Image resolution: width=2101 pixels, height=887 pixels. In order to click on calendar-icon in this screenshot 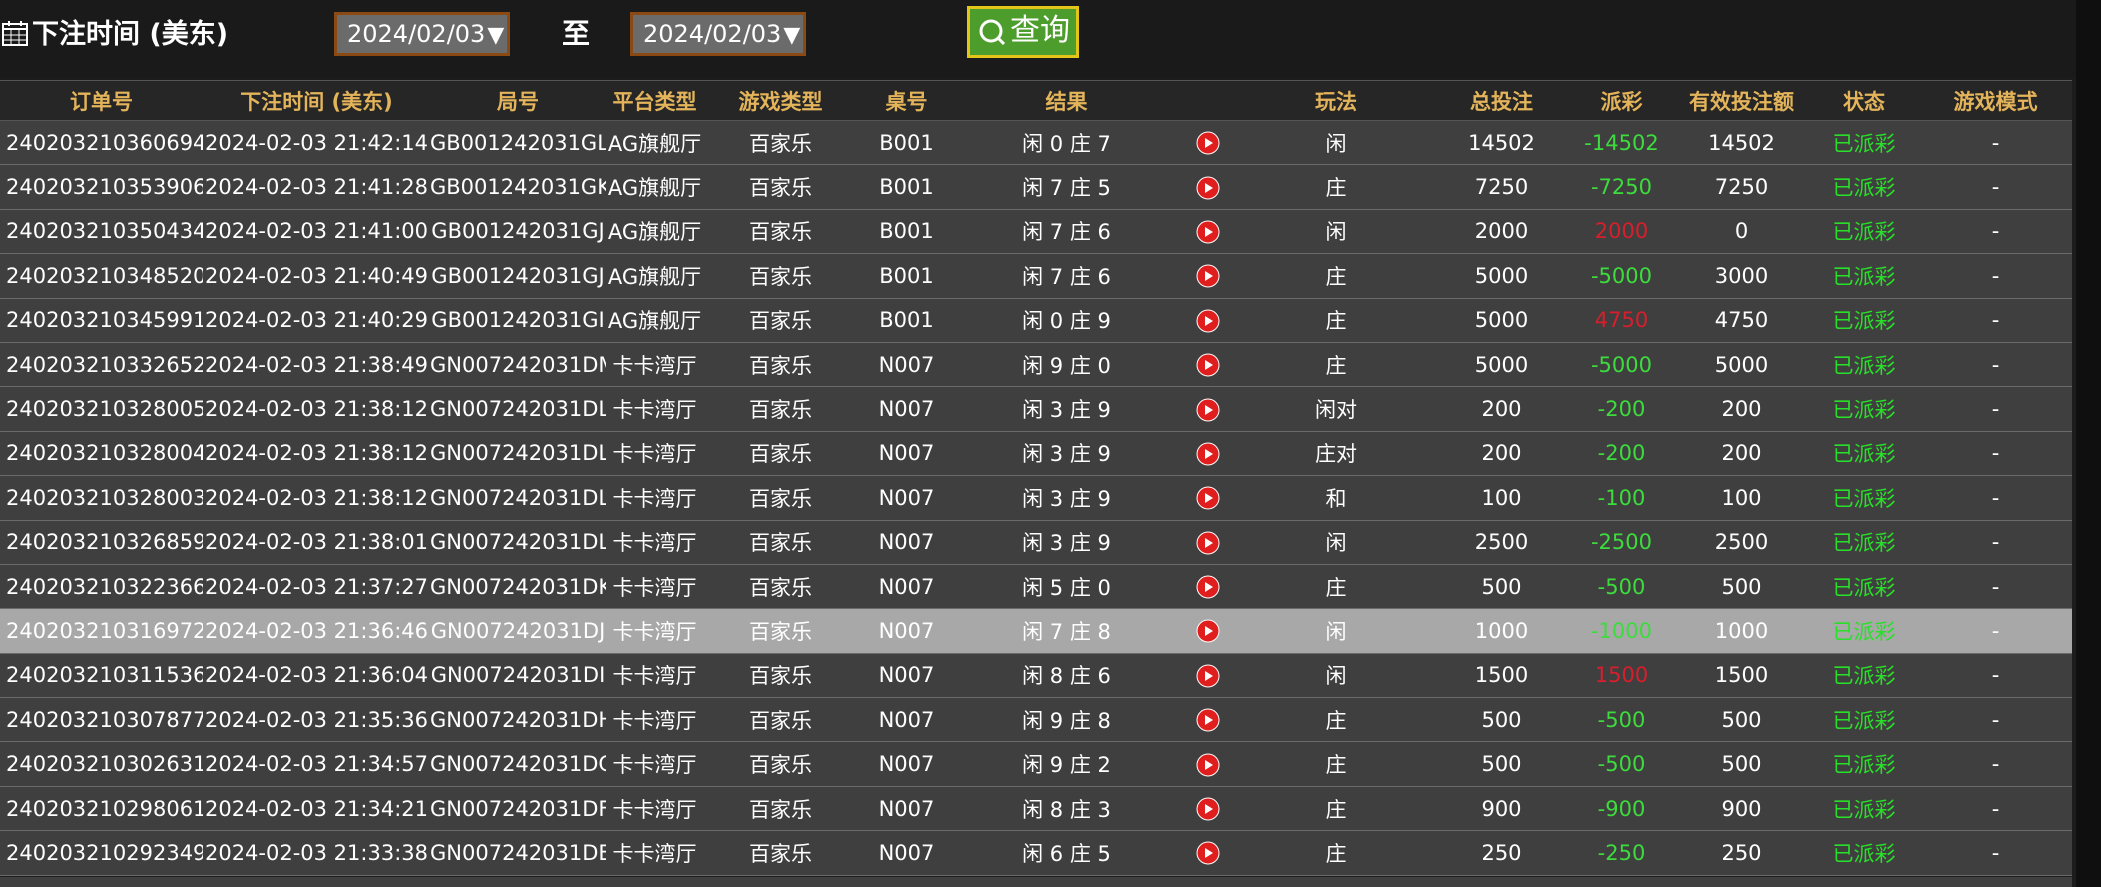, I will do `click(15, 33)`.